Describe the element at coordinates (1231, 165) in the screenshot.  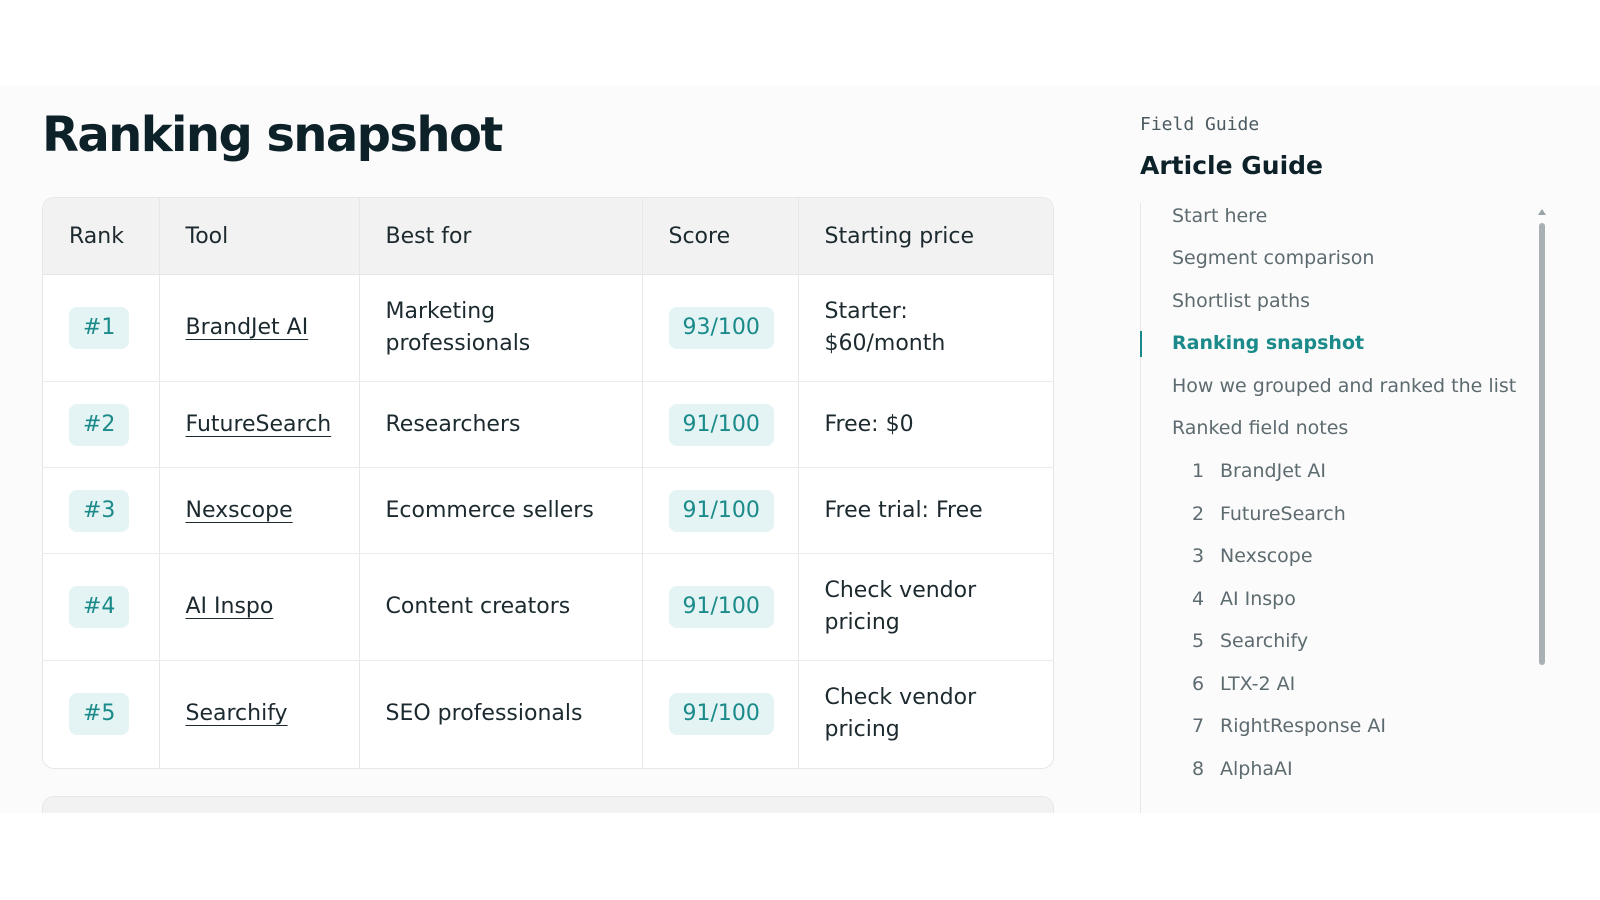
I see `sidebar-title: Article Guide` at that location.